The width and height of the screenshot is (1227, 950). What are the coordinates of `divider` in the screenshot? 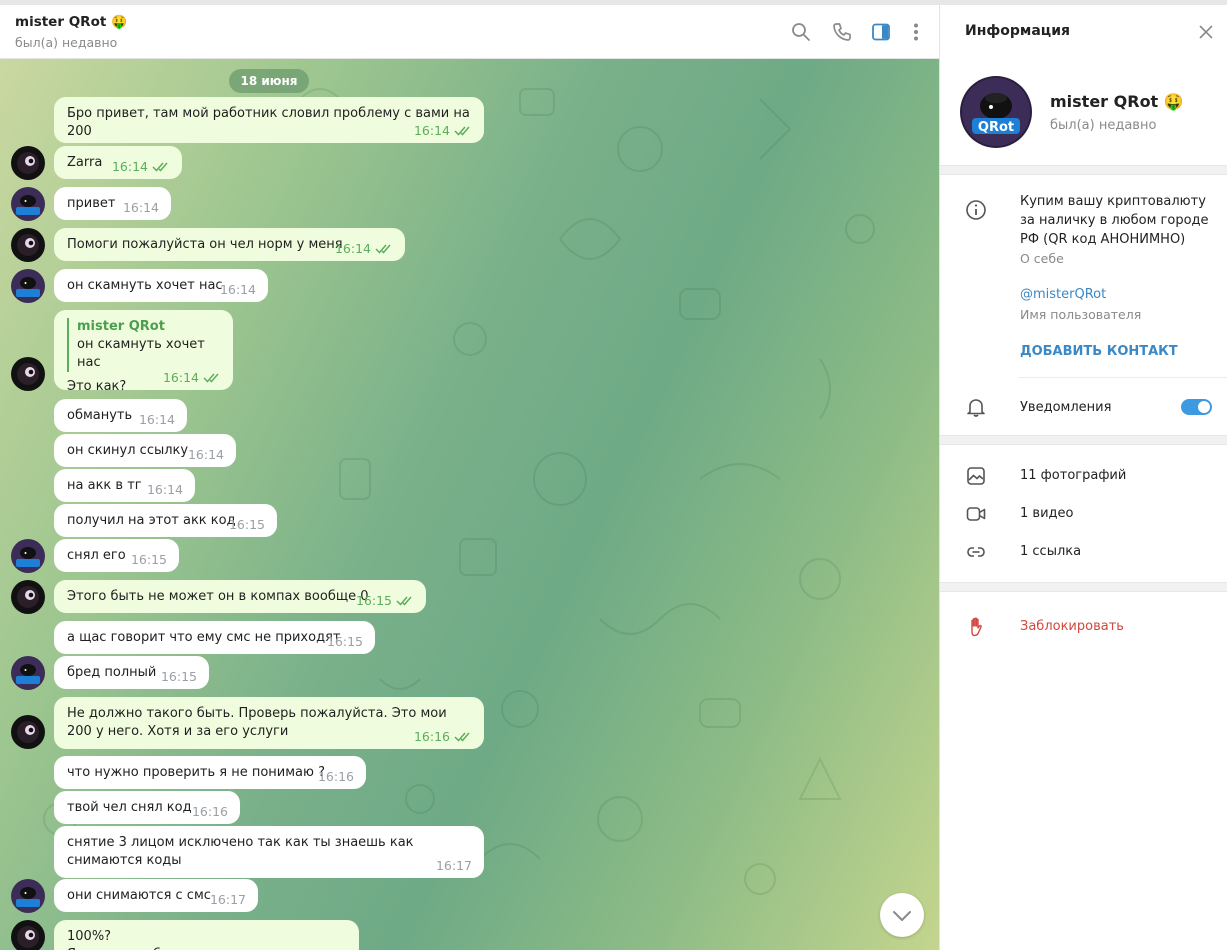 It's located at (1122, 377).